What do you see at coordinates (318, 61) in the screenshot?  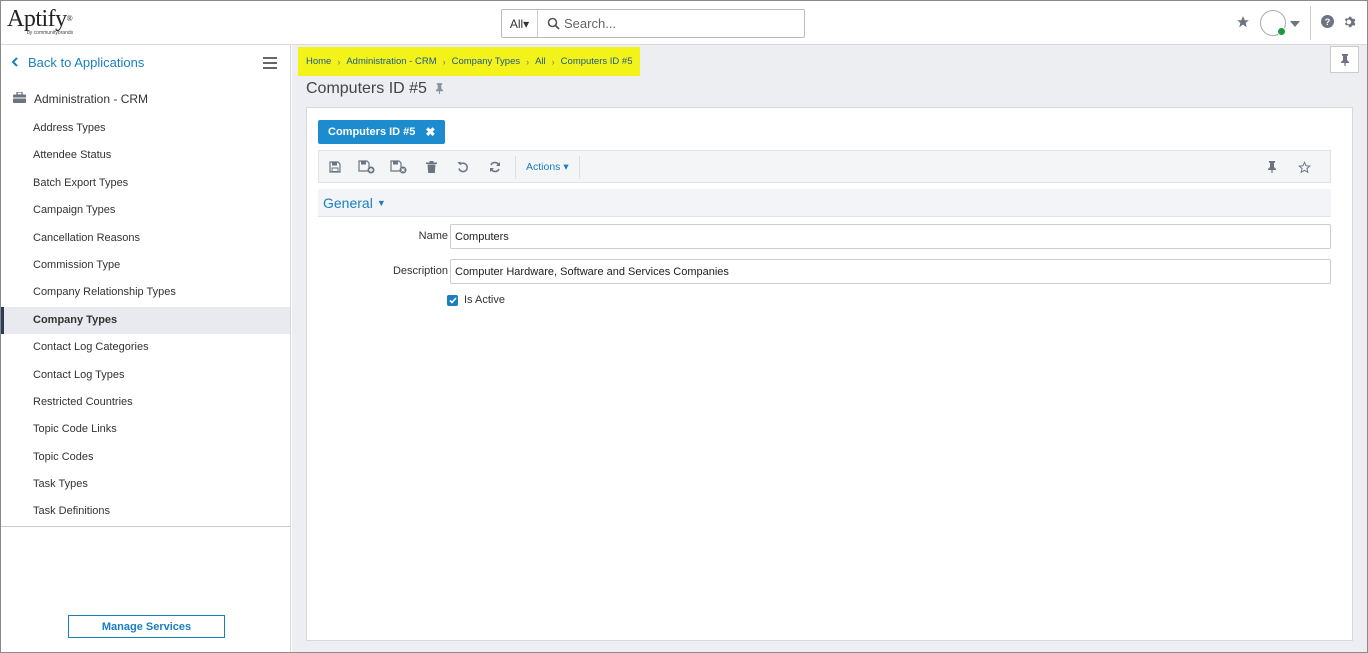 I see `breadcrumb-home: Home` at bounding box center [318, 61].